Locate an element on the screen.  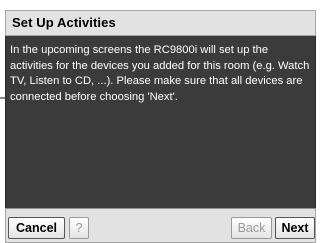
cancel-button: Cancel is located at coordinates (36, 228).